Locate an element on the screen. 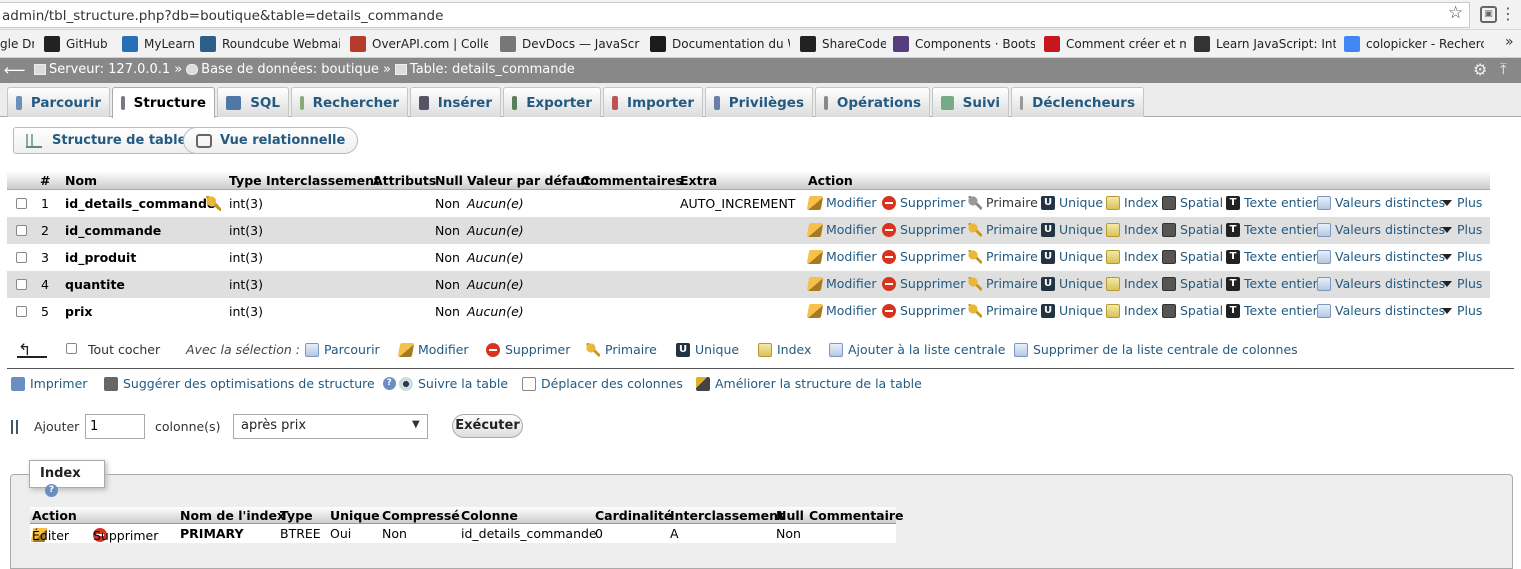  tab-triggers: Déclencheurs is located at coordinates (1077, 102).